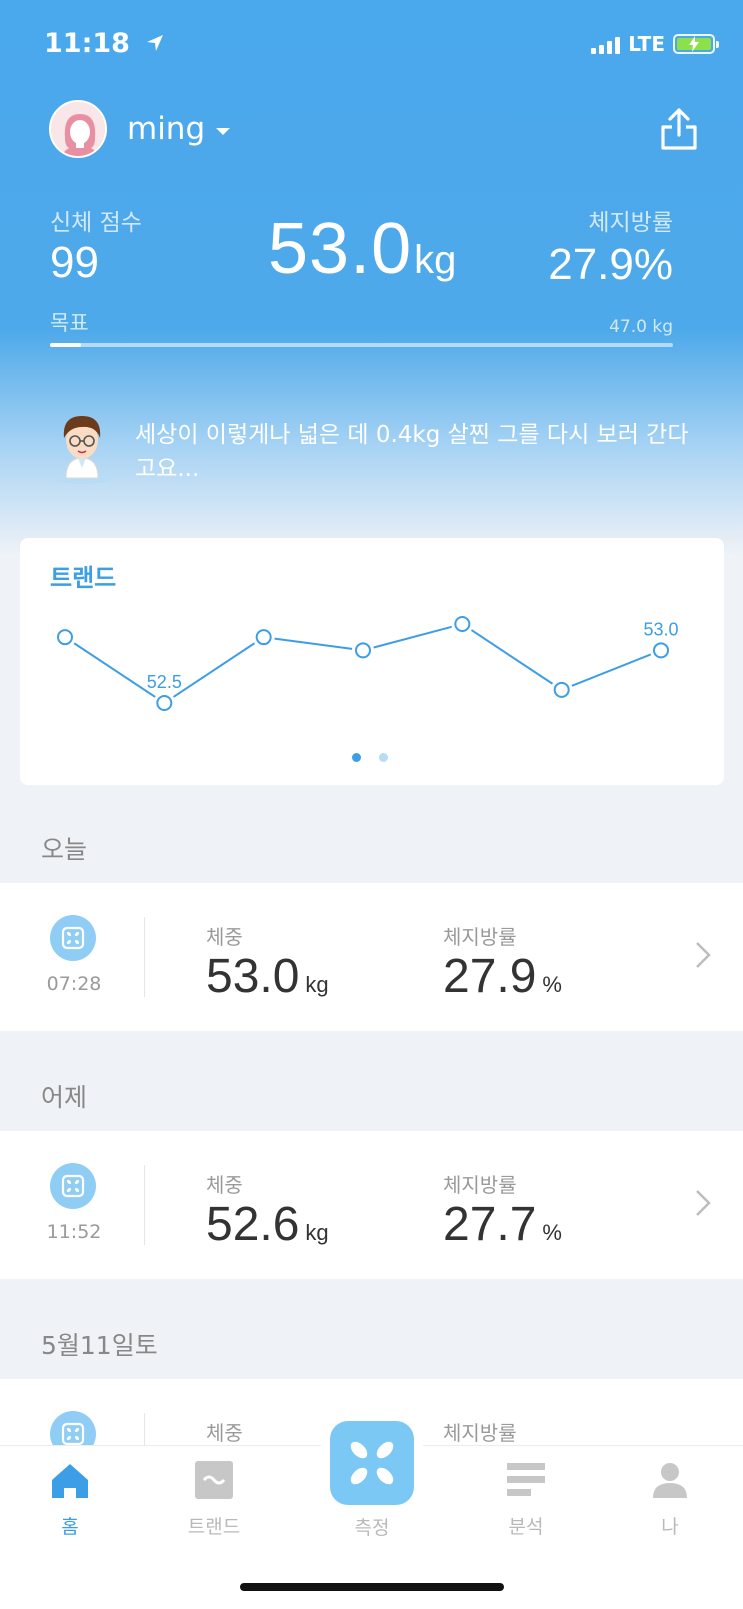  I want to click on signal-icon, so click(606, 45).